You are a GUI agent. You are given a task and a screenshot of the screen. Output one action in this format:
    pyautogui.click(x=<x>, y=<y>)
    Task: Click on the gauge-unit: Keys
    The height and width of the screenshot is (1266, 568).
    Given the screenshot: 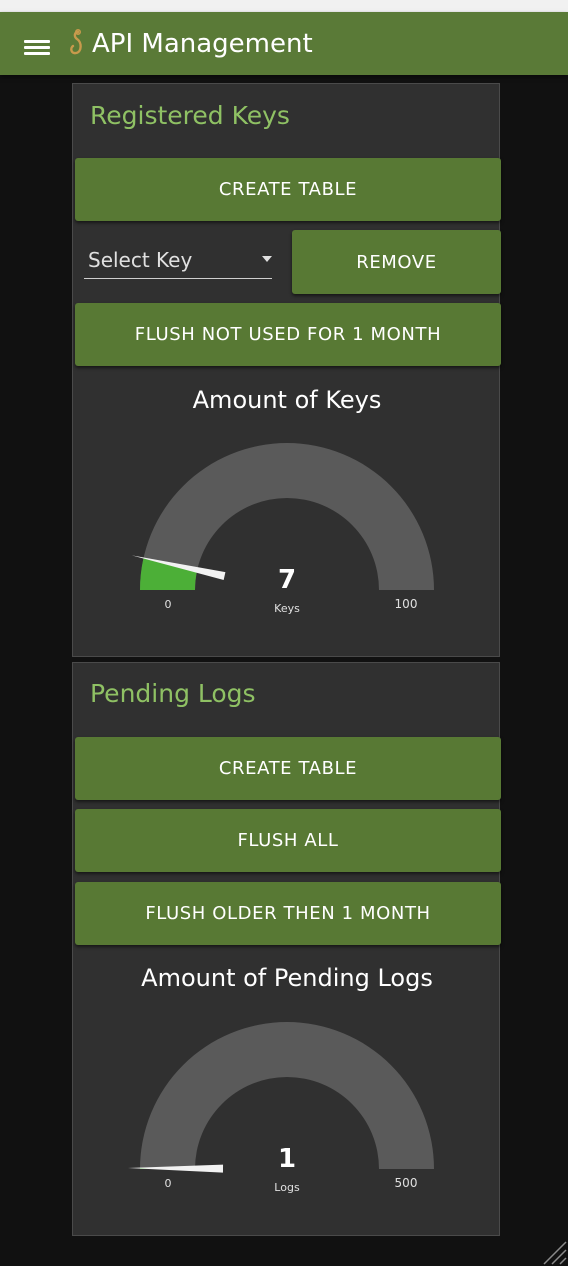 What is the action you would take?
    pyautogui.click(x=287, y=608)
    